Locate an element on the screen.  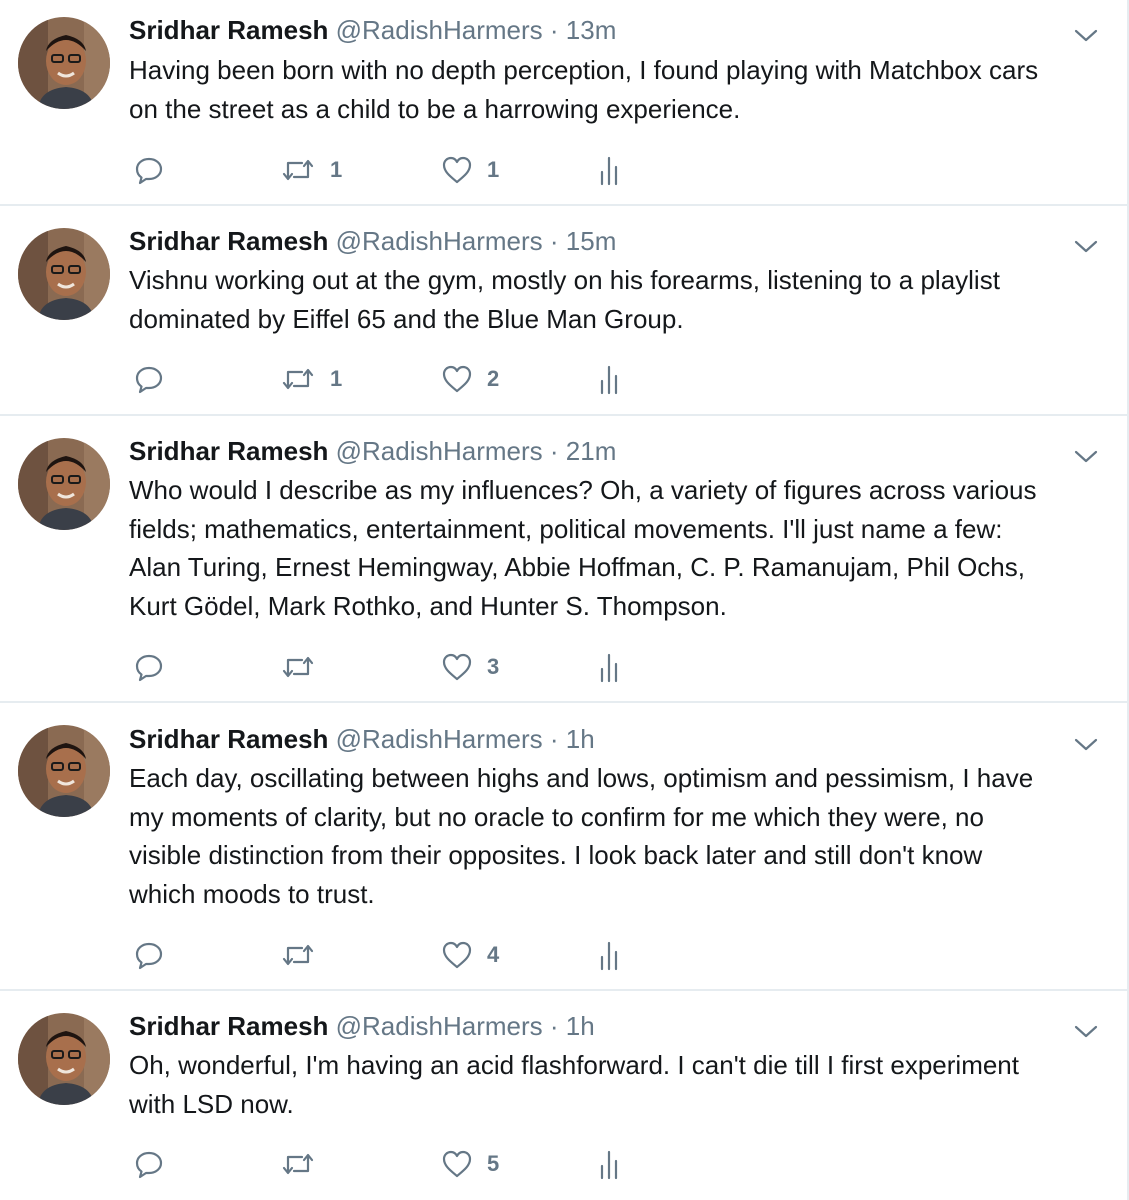
like-count: 4 is located at coordinates (493, 954).